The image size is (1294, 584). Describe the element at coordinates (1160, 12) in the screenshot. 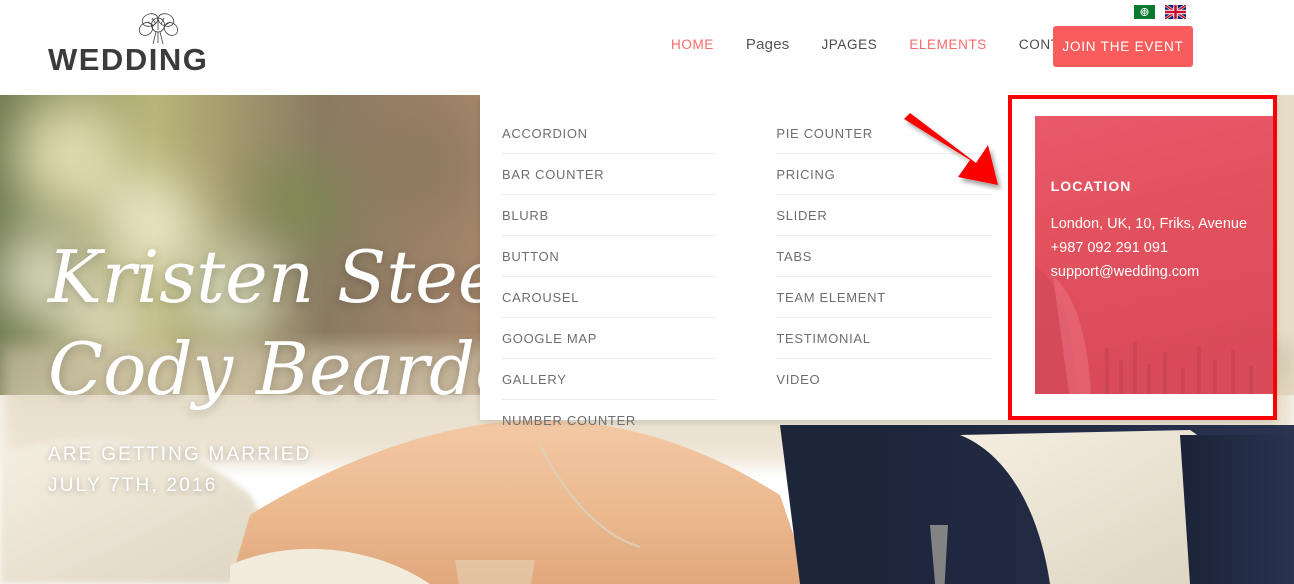

I see `language-switcher` at that location.